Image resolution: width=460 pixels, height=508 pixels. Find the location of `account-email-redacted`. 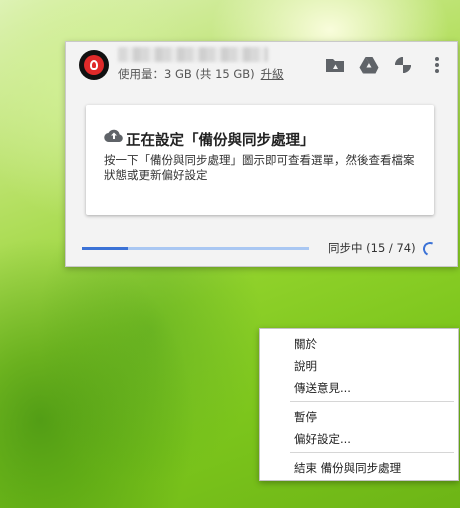

account-email-redacted is located at coordinates (193, 54).